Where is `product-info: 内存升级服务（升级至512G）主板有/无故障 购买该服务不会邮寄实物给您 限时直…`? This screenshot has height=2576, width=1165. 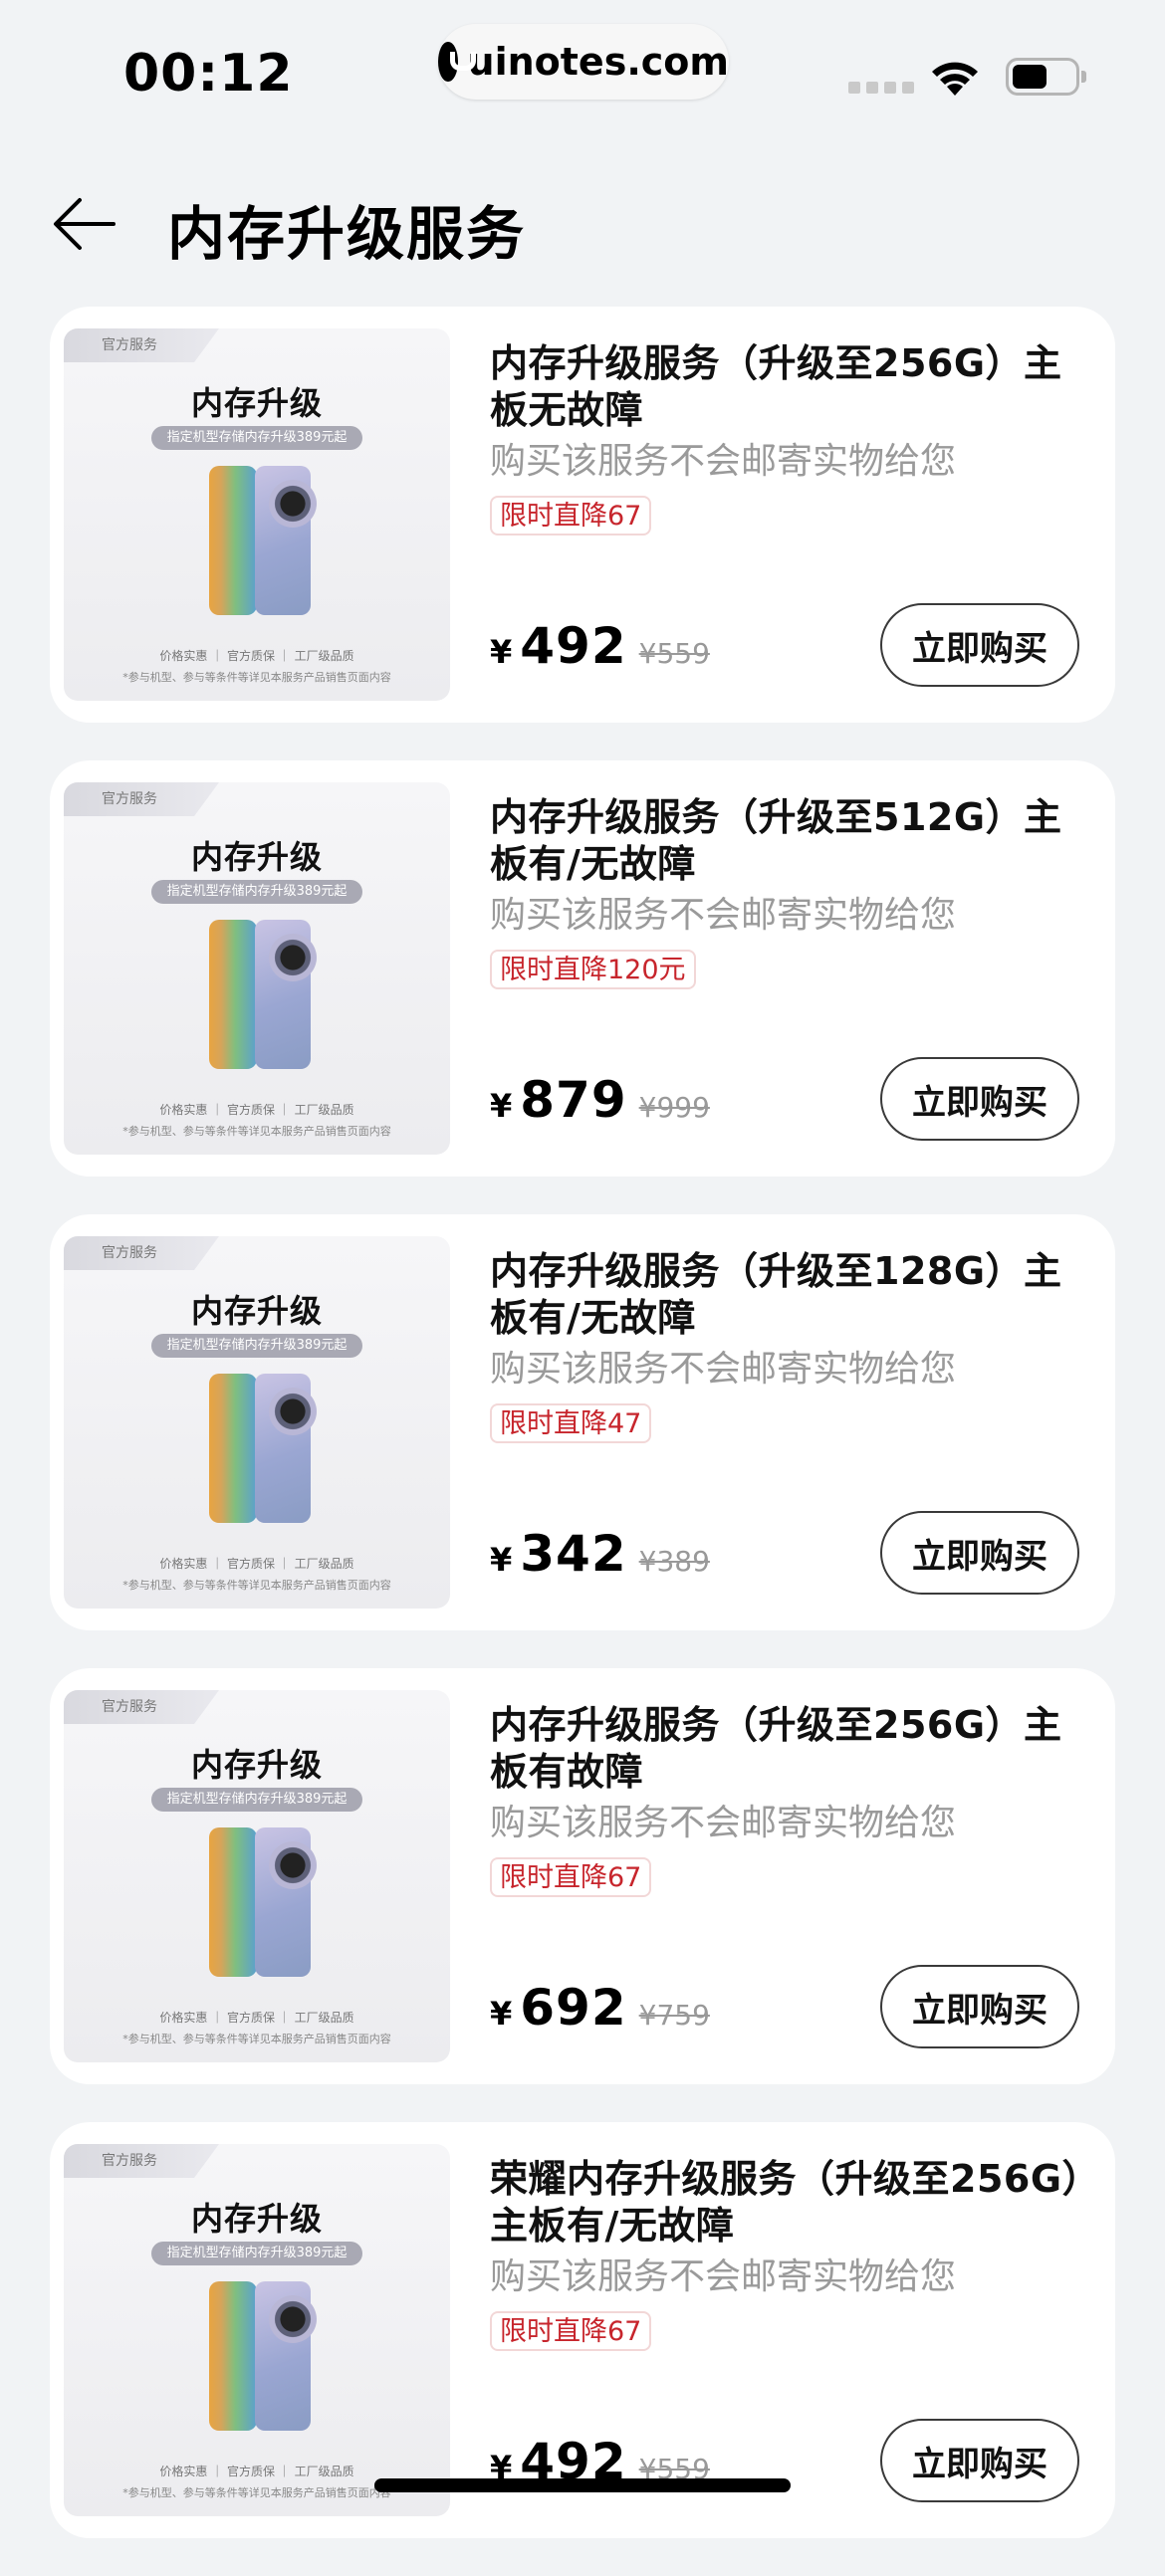
product-info: 内存升级服务（升级至512G）主板有/无故障 购买该服务不会邮寄实物给您 限时直… is located at coordinates (789, 891).